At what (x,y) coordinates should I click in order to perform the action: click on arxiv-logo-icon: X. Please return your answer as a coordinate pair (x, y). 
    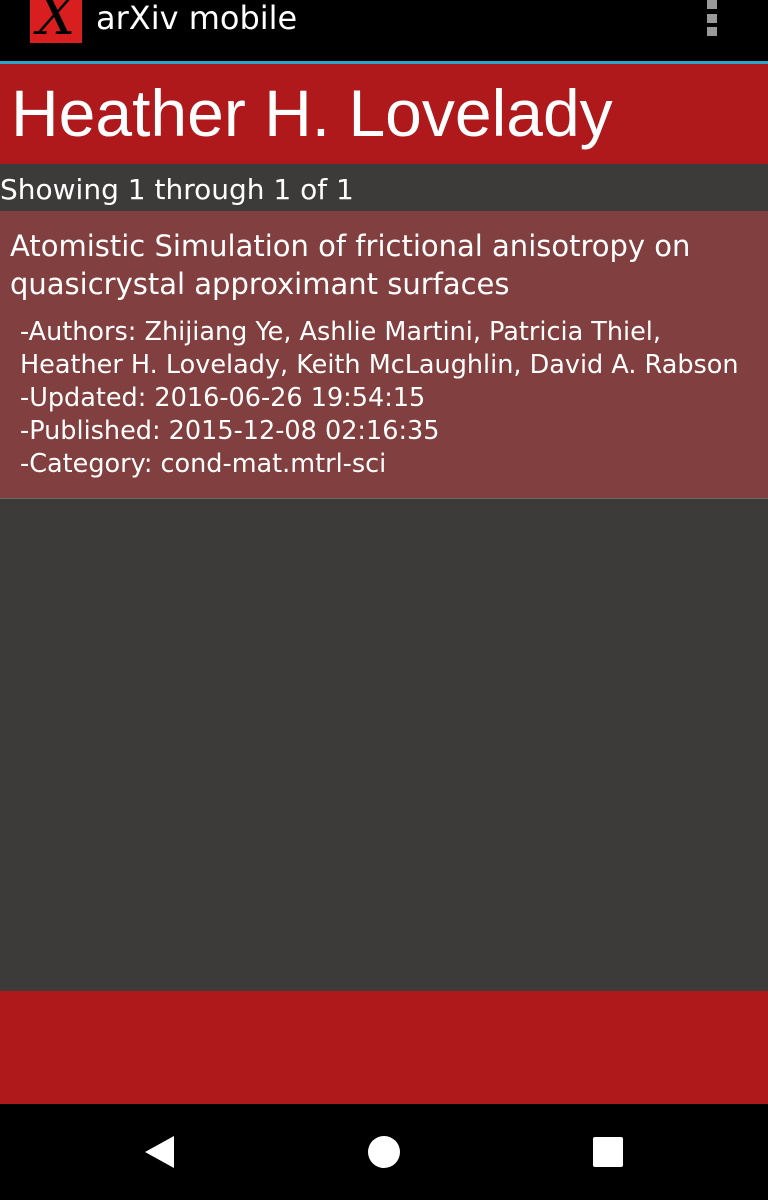
    Looking at the image, I should click on (56, 21).